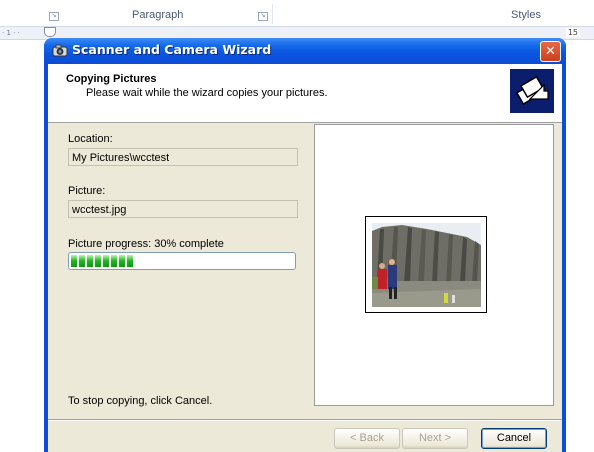 The width and height of the screenshot is (594, 452). What do you see at coordinates (172, 49) in the screenshot?
I see `window-title: Scanner and Camera Wizard` at bounding box center [172, 49].